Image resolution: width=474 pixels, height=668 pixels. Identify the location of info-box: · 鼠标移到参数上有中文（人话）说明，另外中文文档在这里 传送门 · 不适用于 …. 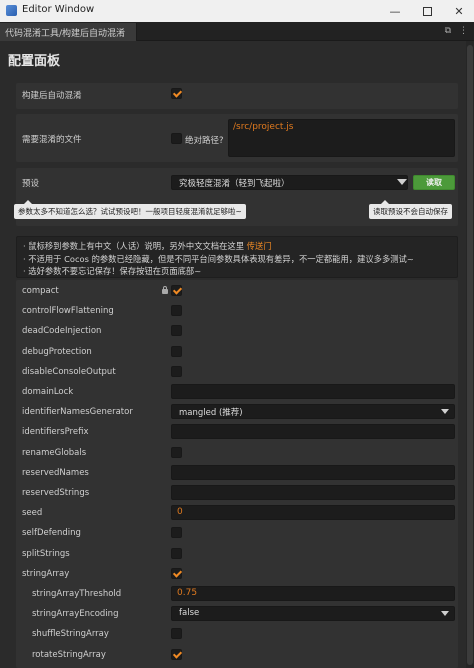
(237, 257).